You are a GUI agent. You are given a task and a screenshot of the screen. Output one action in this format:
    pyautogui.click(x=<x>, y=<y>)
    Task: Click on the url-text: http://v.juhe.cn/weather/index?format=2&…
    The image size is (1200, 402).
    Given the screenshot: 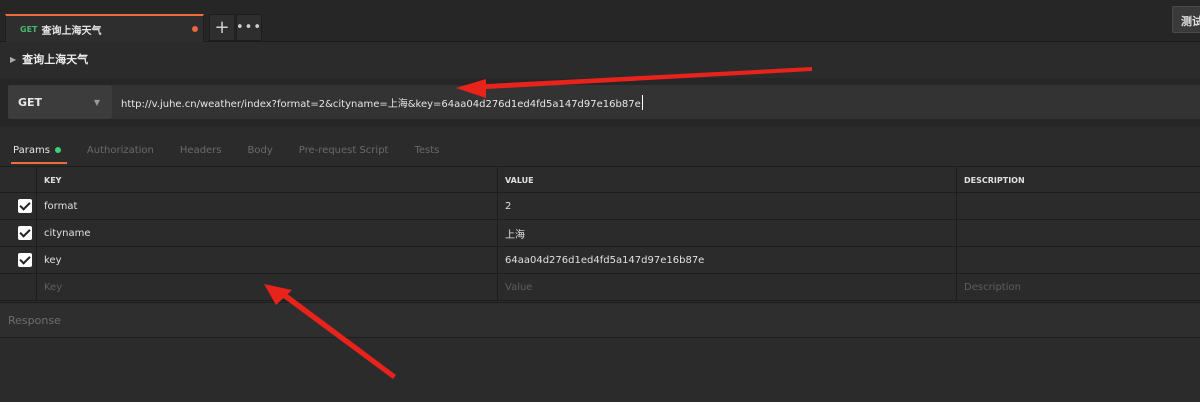 What is the action you would take?
    pyautogui.click(x=382, y=102)
    